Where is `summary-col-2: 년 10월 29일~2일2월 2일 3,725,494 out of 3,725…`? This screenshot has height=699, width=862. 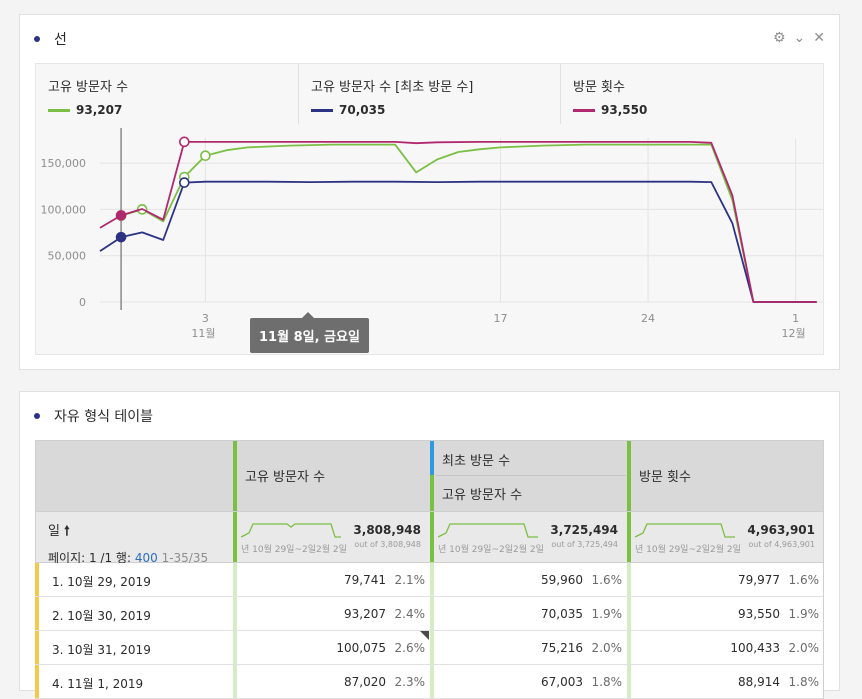
summary-col-2: 년 10월 29일~2일2월 2일 3,725,494 out of 3,725… is located at coordinates (528, 537).